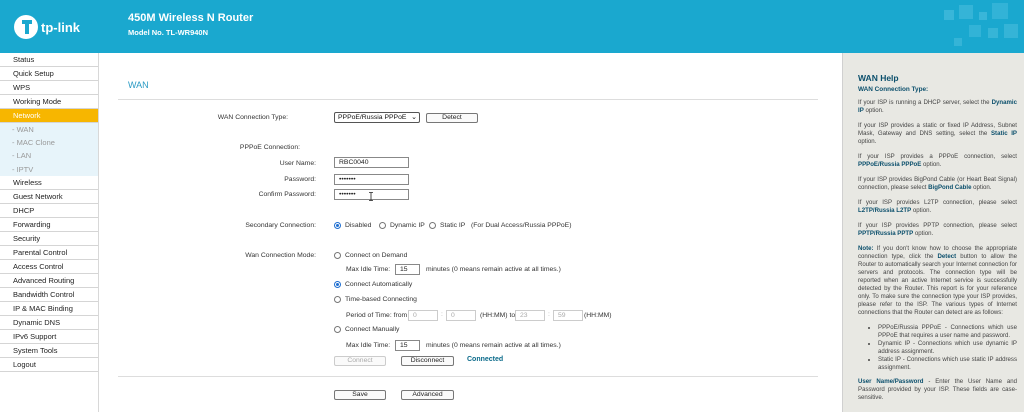 The image size is (1024, 412). I want to click on mode-manual-label: Connect Manually, so click(372, 329).